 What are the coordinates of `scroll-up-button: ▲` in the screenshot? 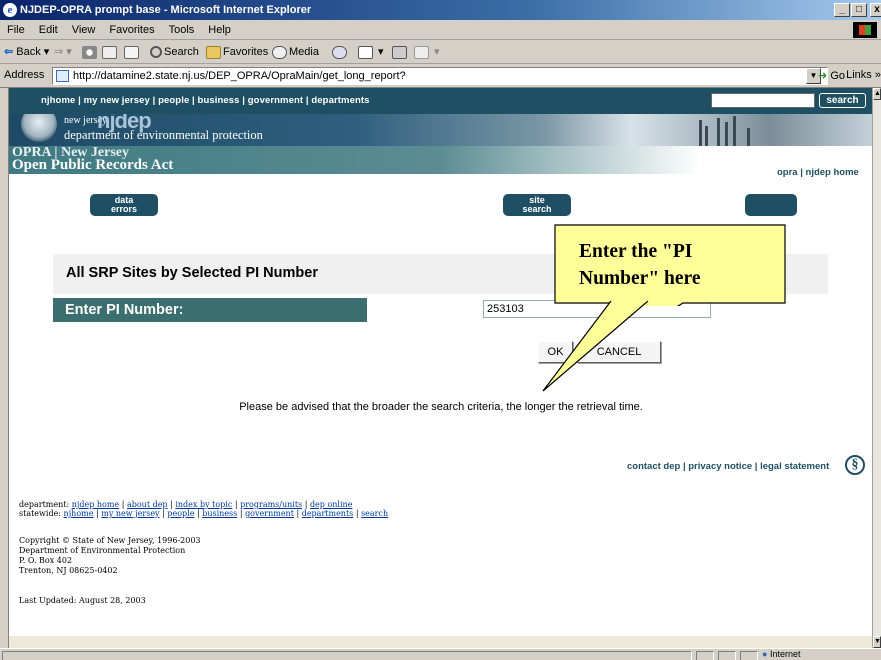 It's located at (877, 94).